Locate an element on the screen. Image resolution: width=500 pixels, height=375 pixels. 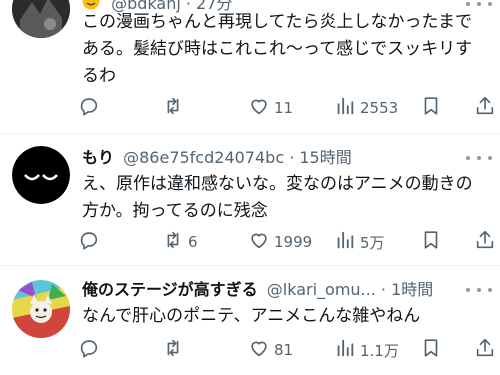
retweet-button: 6 is located at coordinates (180, 242).